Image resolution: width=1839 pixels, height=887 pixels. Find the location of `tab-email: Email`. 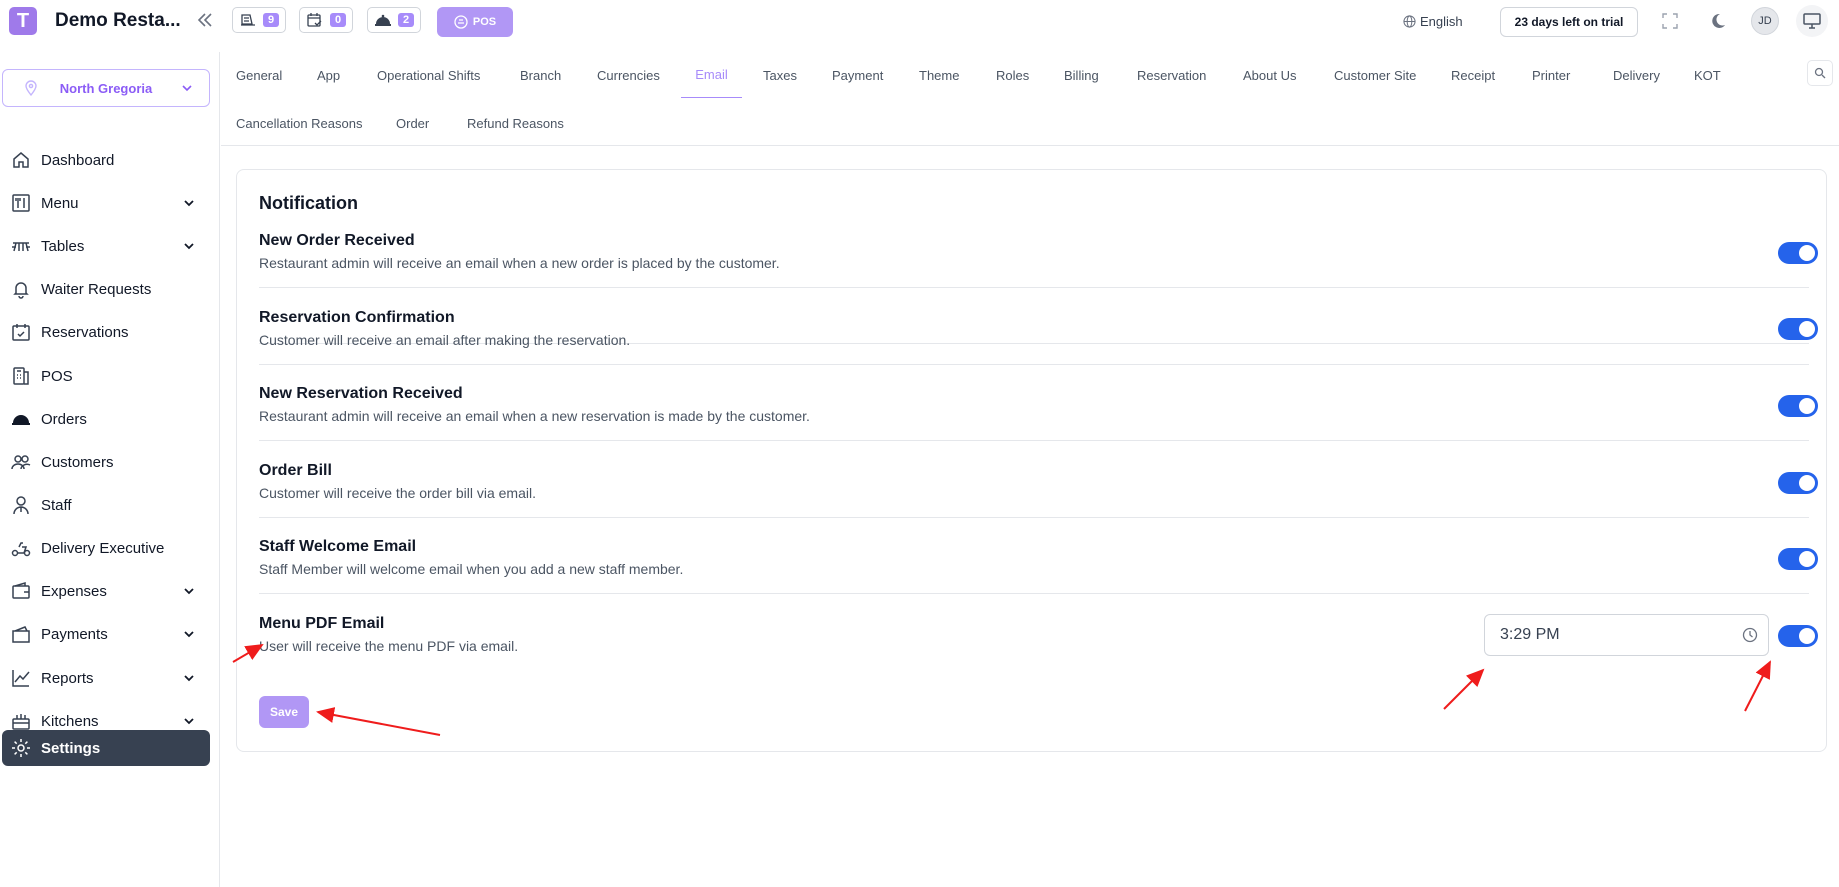

tab-email: Email is located at coordinates (711, 75).